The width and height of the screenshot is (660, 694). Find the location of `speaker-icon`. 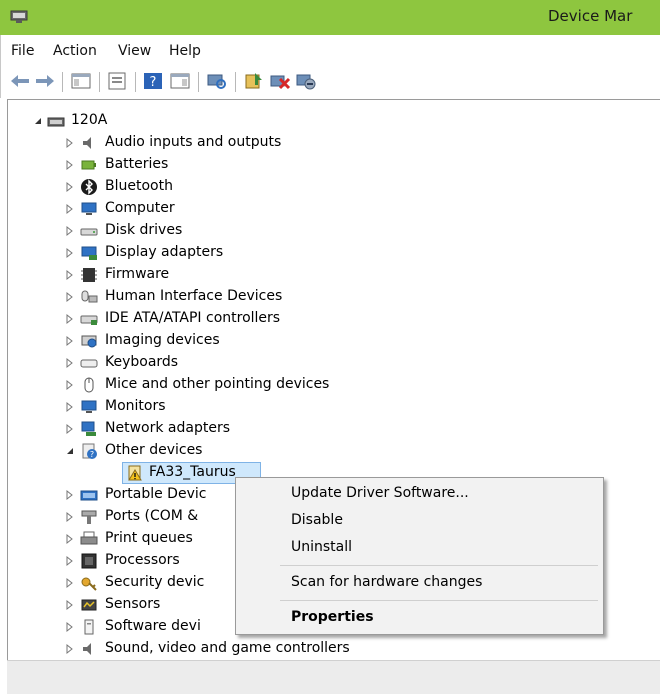

speaker-icon is located at coordinates (87, 143).